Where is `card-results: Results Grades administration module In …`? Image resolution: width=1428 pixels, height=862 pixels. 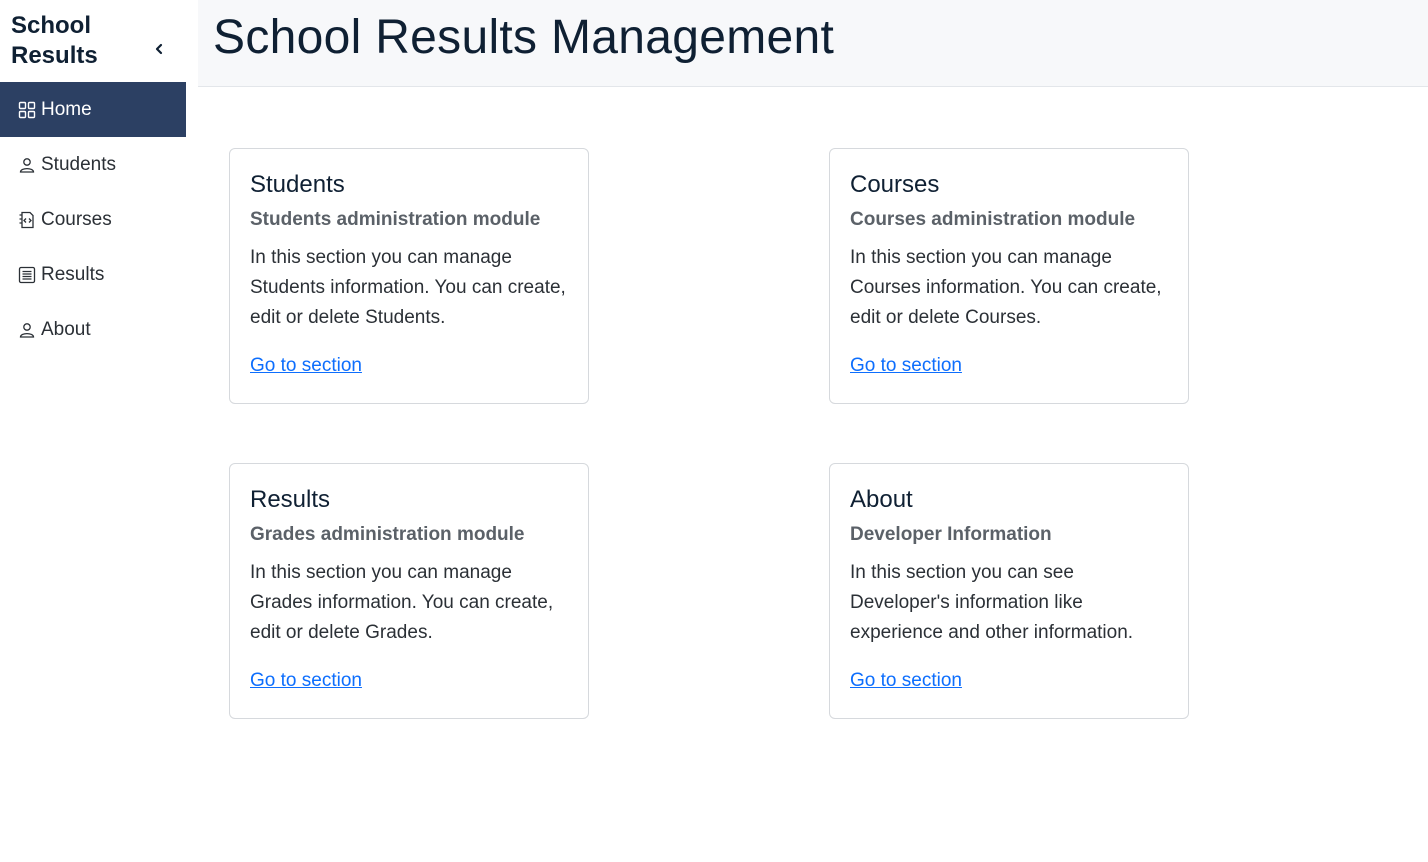 card-results: Results Grades administration module In … is located at coordinates (409, 591).